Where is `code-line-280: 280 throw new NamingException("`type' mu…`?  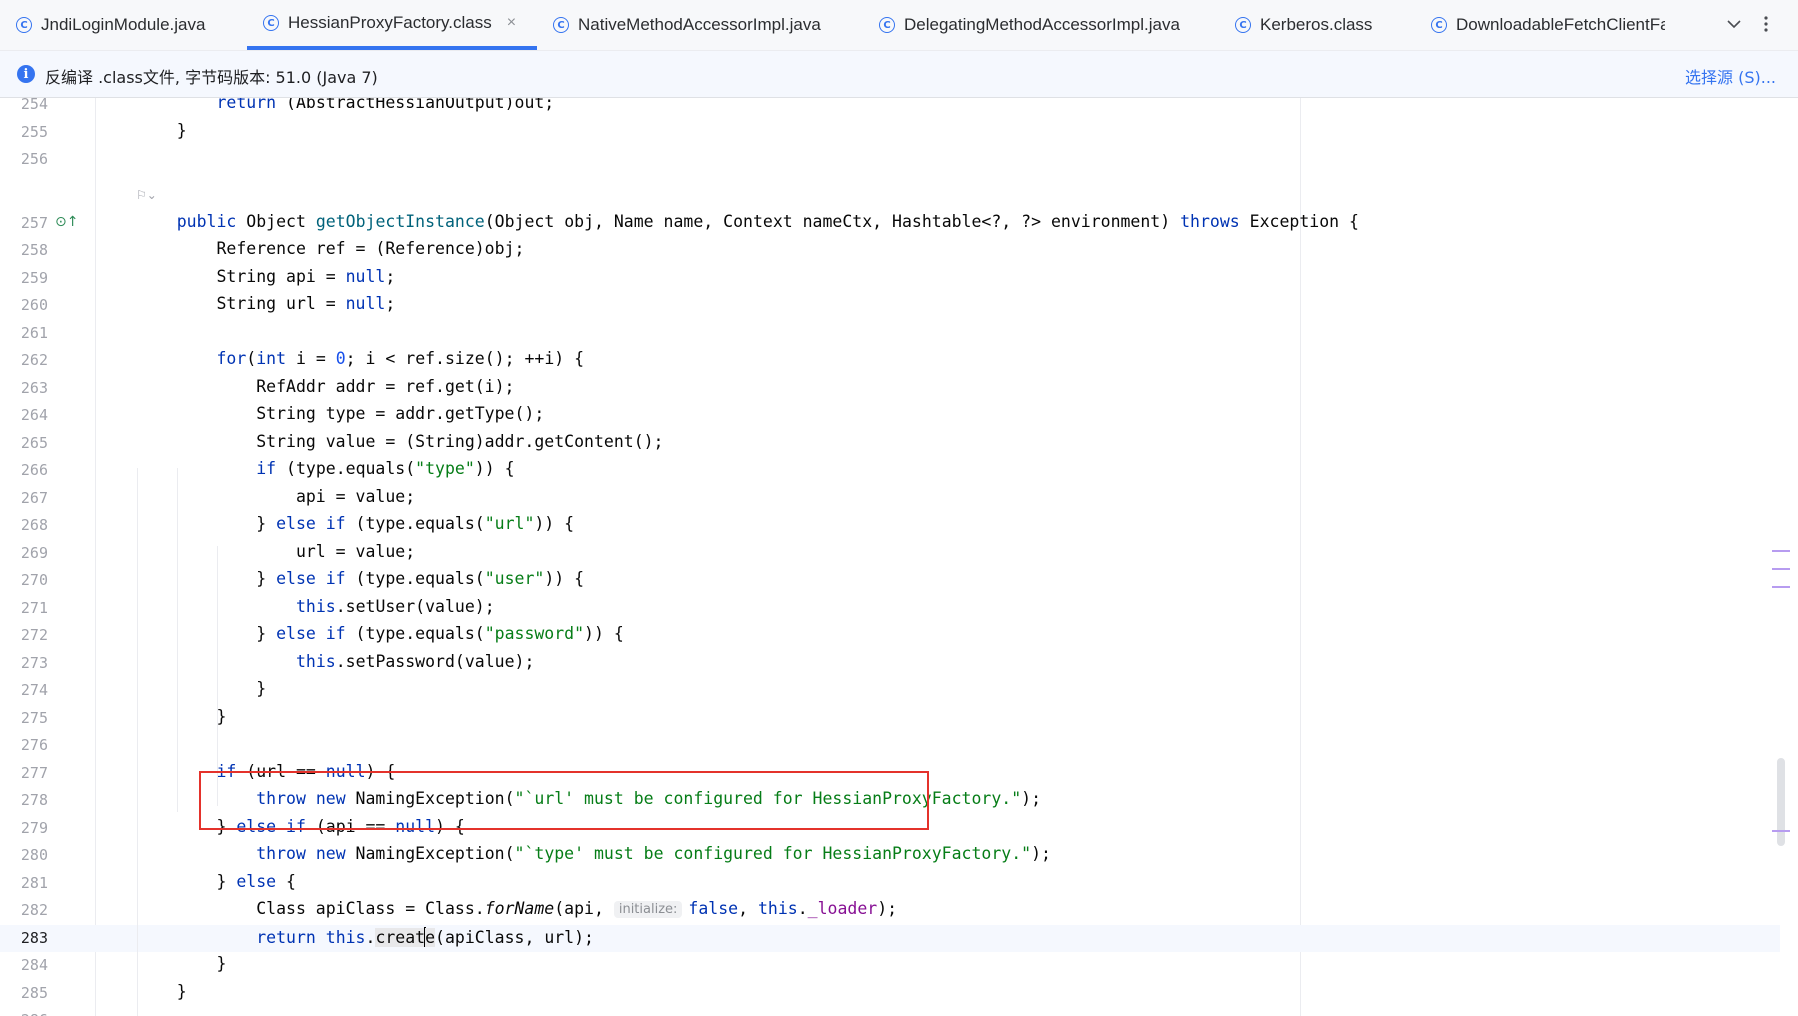 code-line-280: 280 throw new NamingException("`type' mu… is located at coordinates (890, 856).